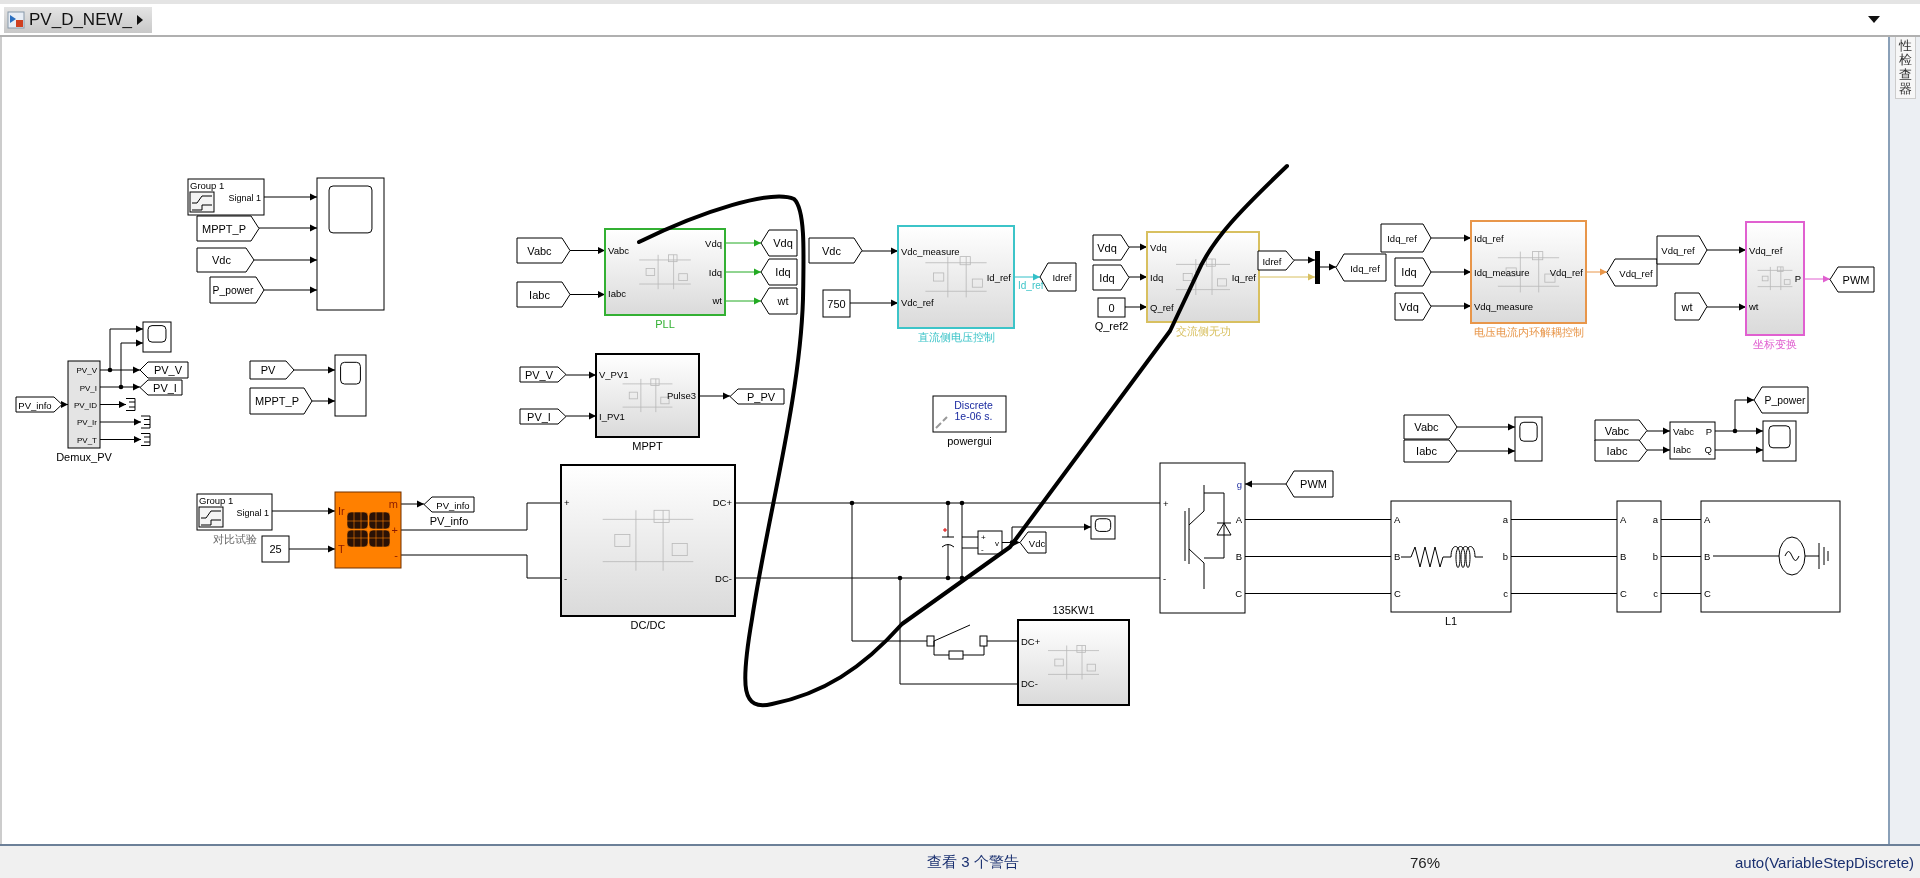 The image size is (1920, 878). What do you see at coordinates (1451, 621) in the screenshot?
I see `block-caption: L1` at bounding box center [1451, 621].